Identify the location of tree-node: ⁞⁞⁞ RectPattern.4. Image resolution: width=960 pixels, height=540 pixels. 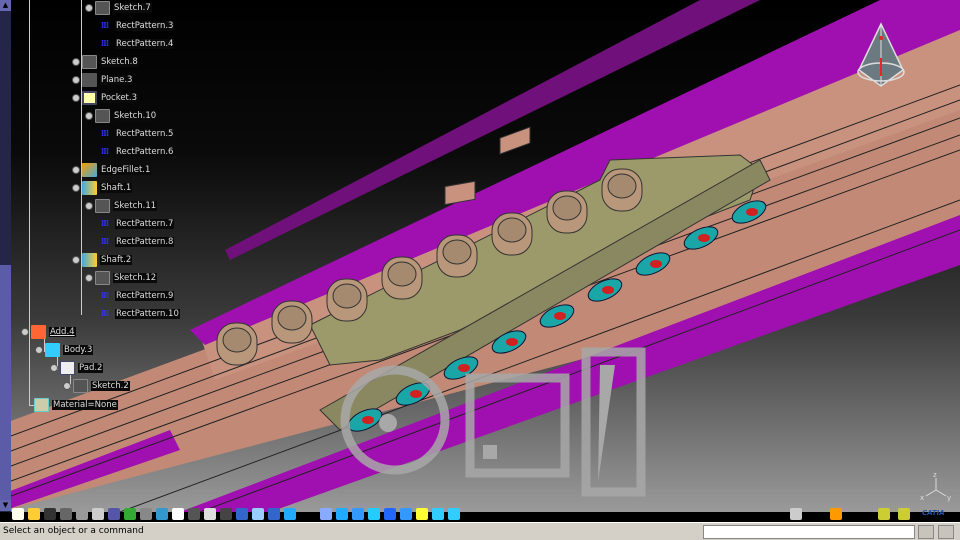
(136, 44).